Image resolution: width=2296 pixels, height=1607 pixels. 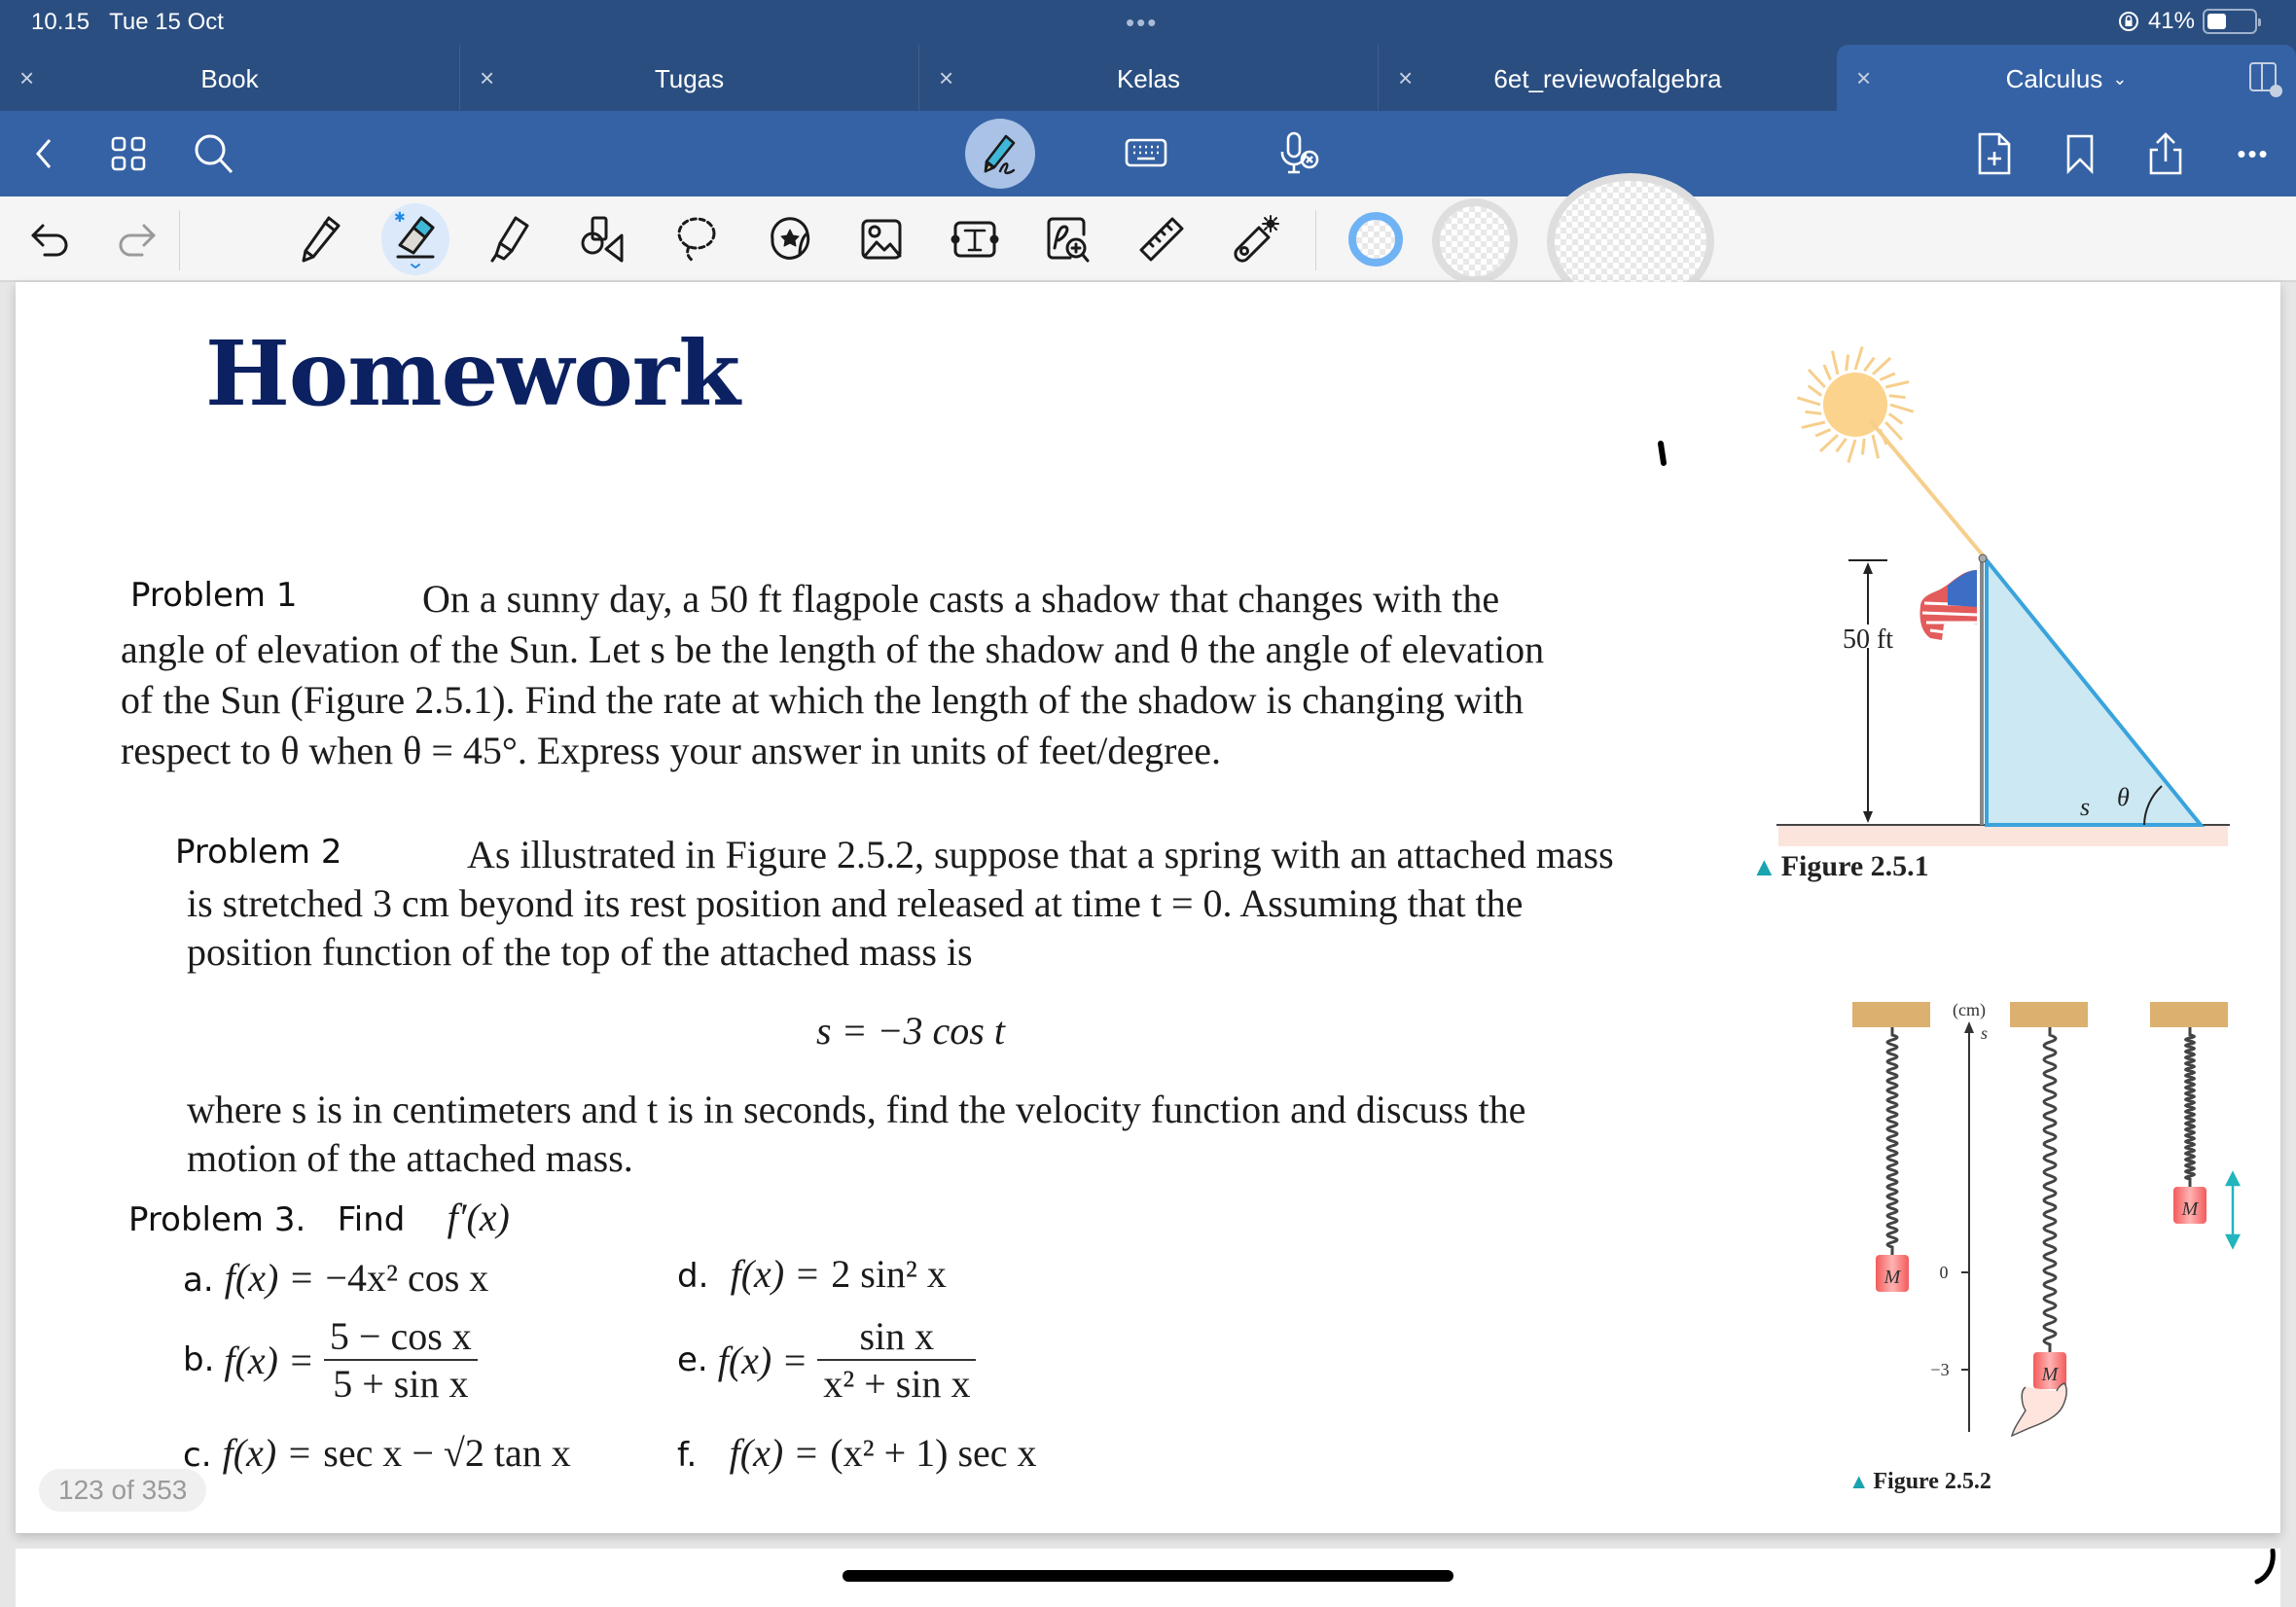 I want to click on redo-button, so click(x=136, y=239).